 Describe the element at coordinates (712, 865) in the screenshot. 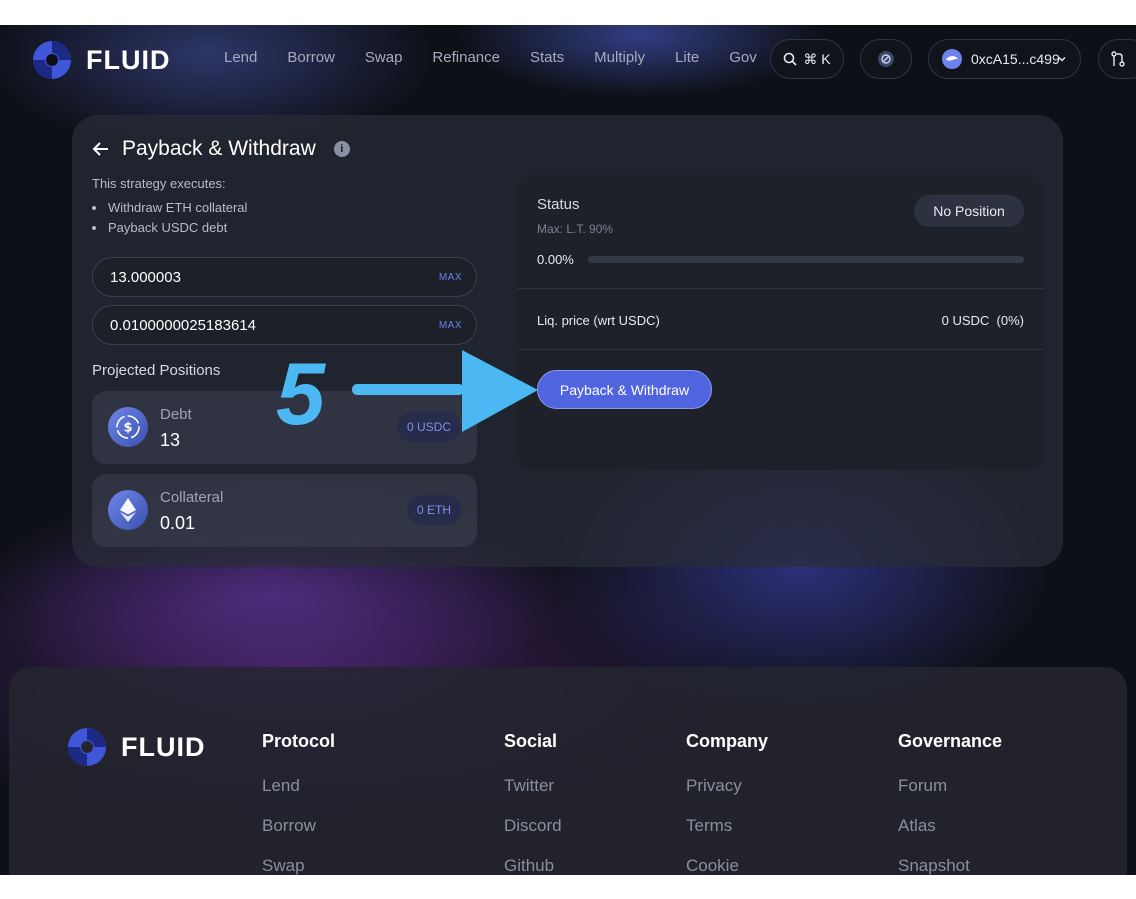

I see `footer-link-cookie: Cookie` at that location.